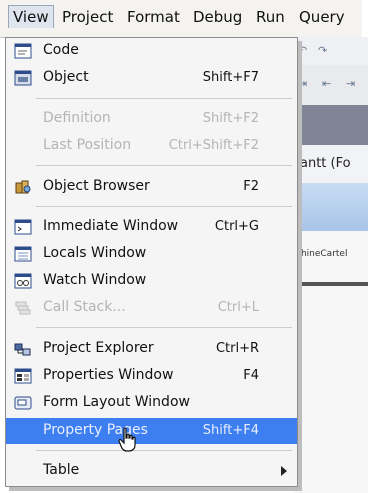 This screenshot has height=493, width=368. Describe the element at coordinates (23, 308) in the screenshot. I see `call-stack-icon` at that location.